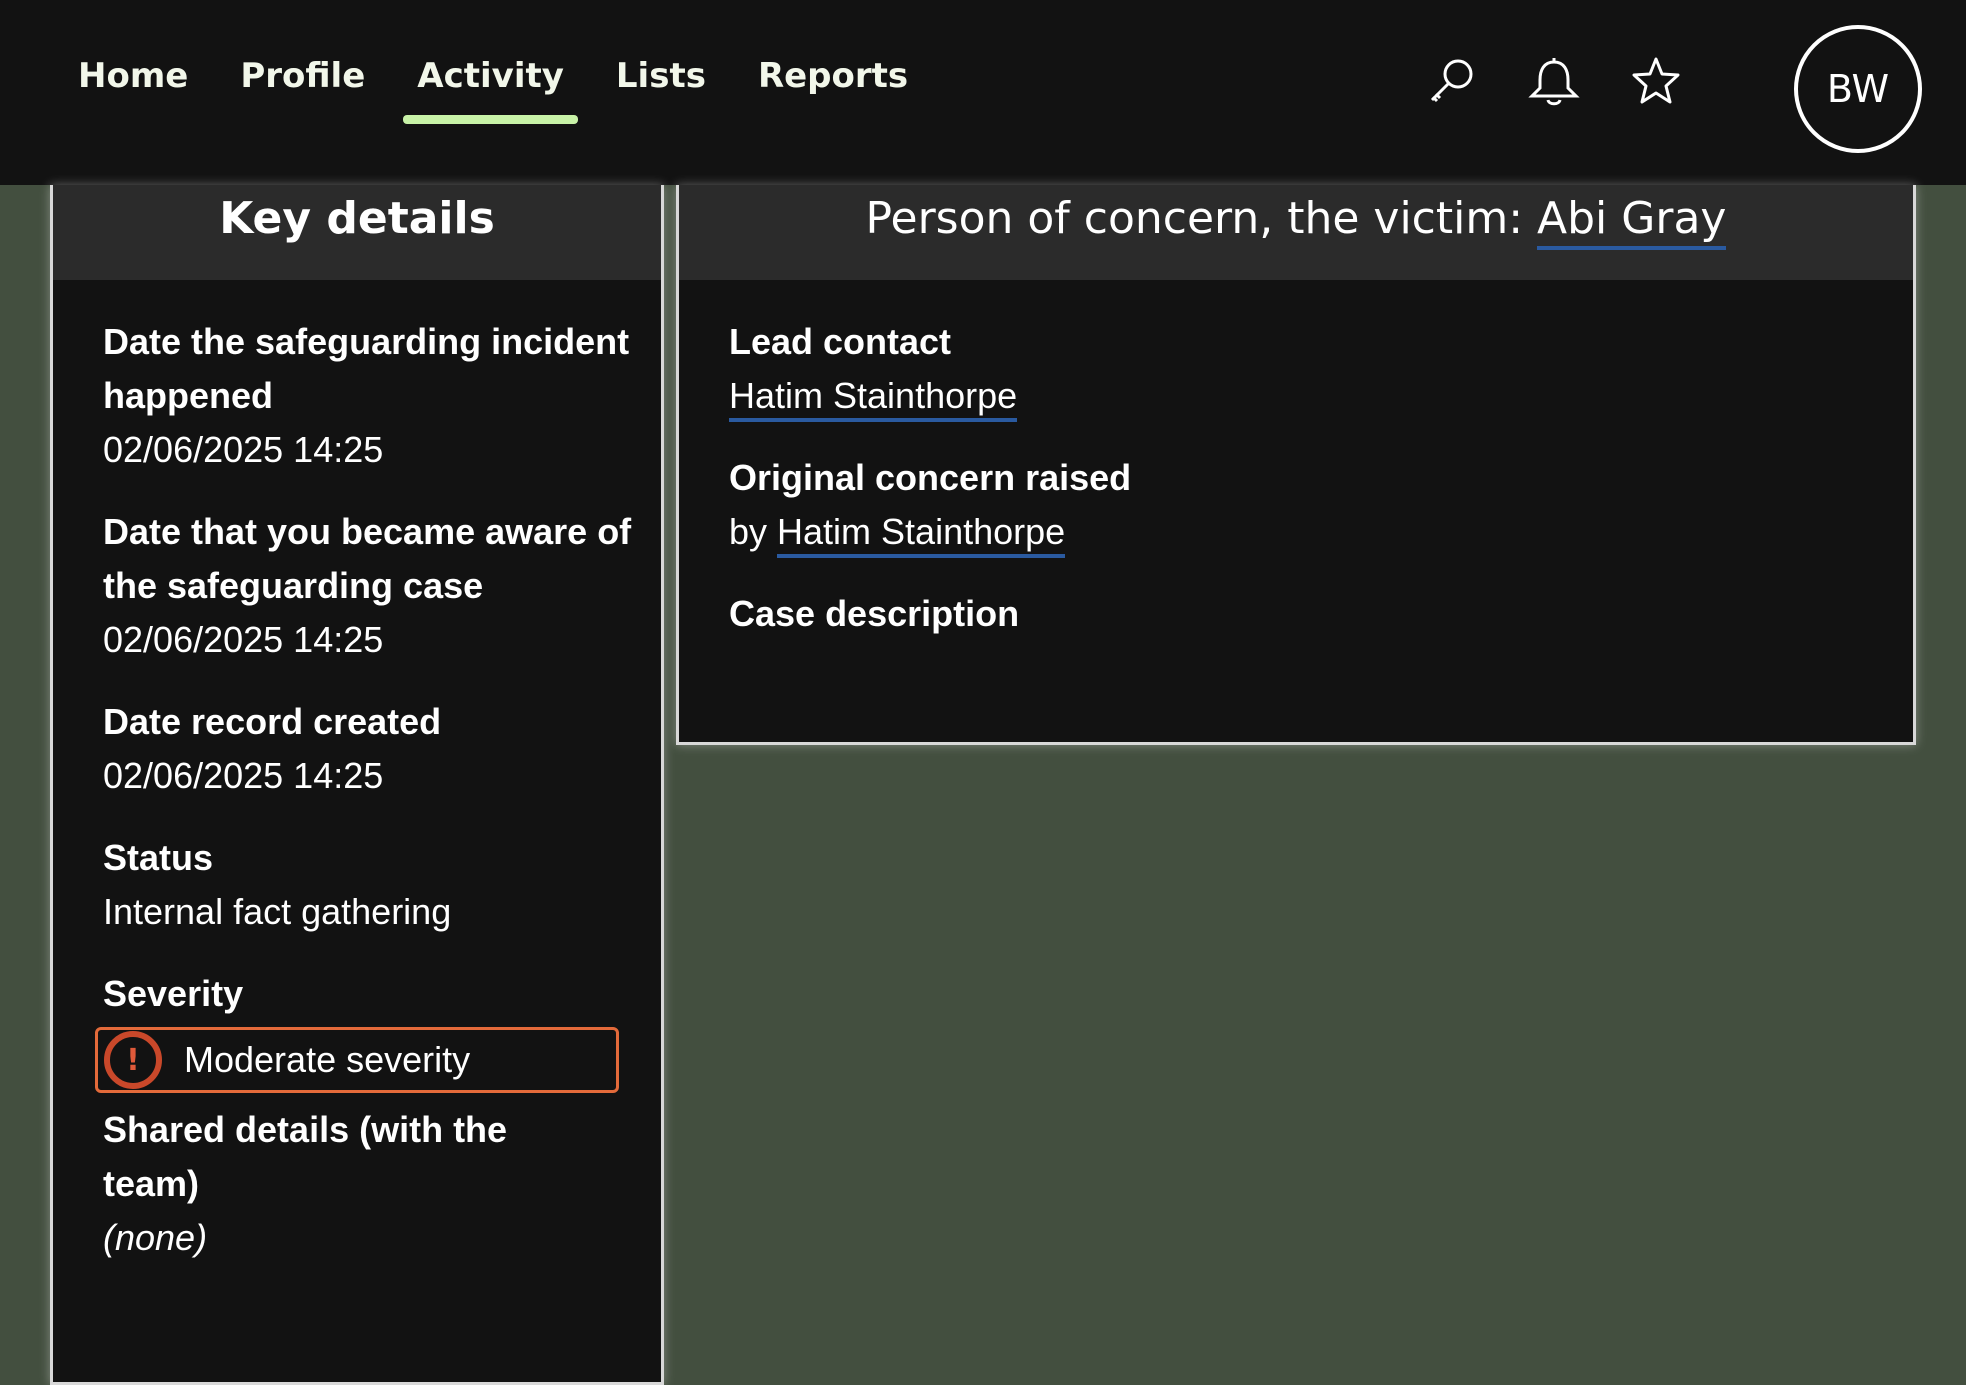  What do you see at coordinates (155, 1237) in the screenshot?
I see `shared-details-value: (none)` at bounding box center [155, 1237].